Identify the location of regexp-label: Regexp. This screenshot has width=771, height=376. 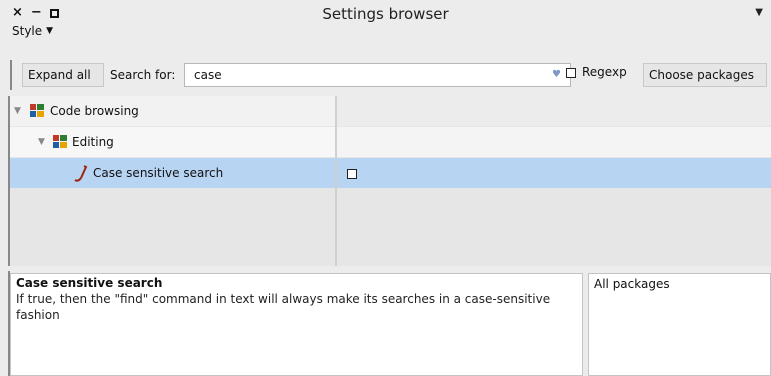
(604, 72).